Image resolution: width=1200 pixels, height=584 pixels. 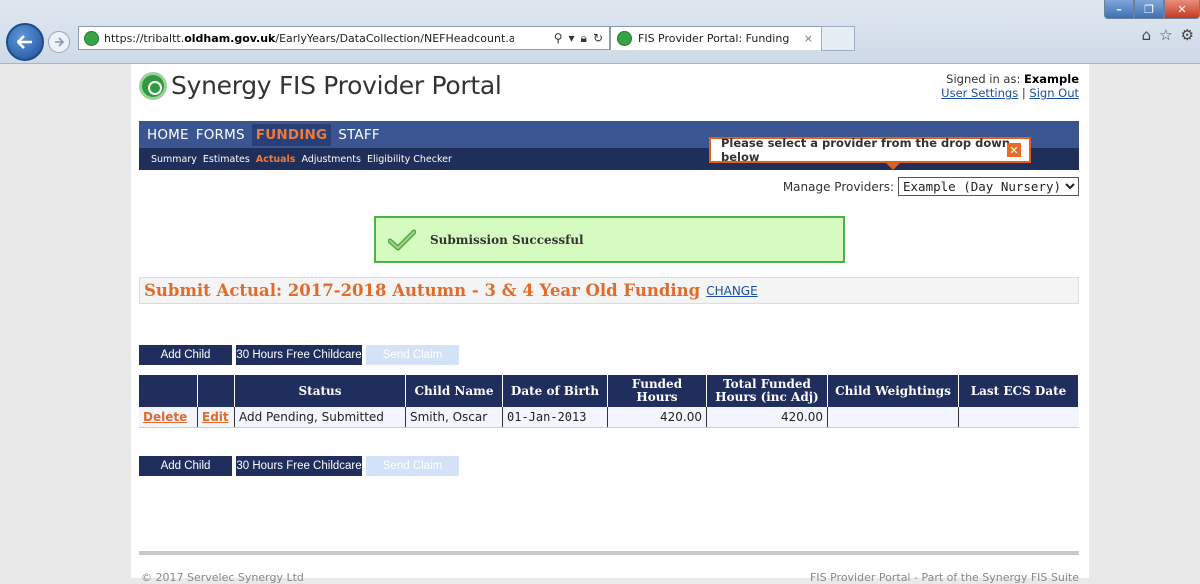 What do you see at coordinates (624, 38) in the screenshot?
I see `tab-favicon-icon` at bounding box center [624, 38].